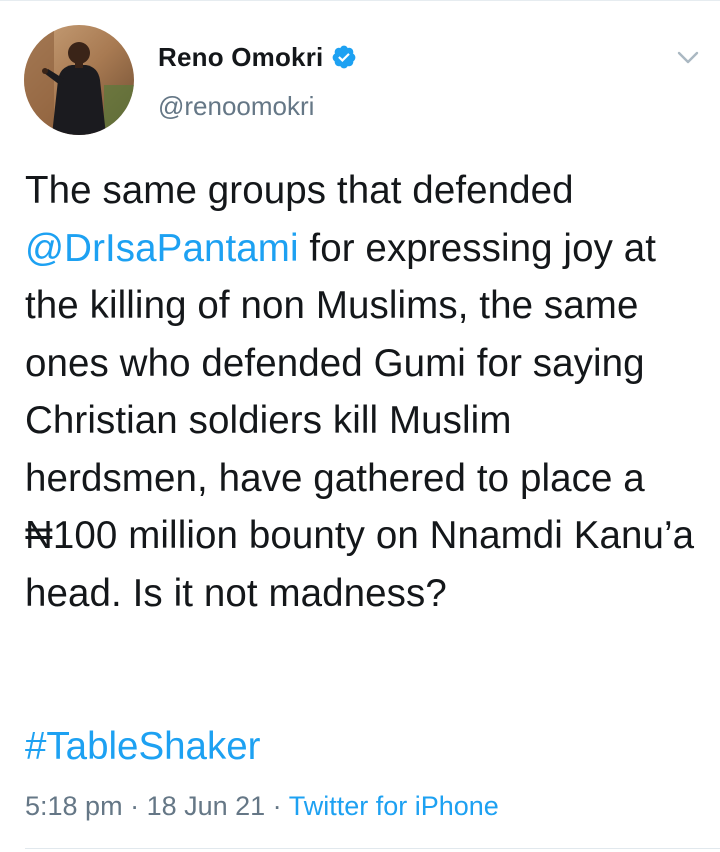 The width and height of the screenshot is (720, 852). Describe the element at coordinates (372, 848) in the screenshot. I see `bottom-divider` at that location.